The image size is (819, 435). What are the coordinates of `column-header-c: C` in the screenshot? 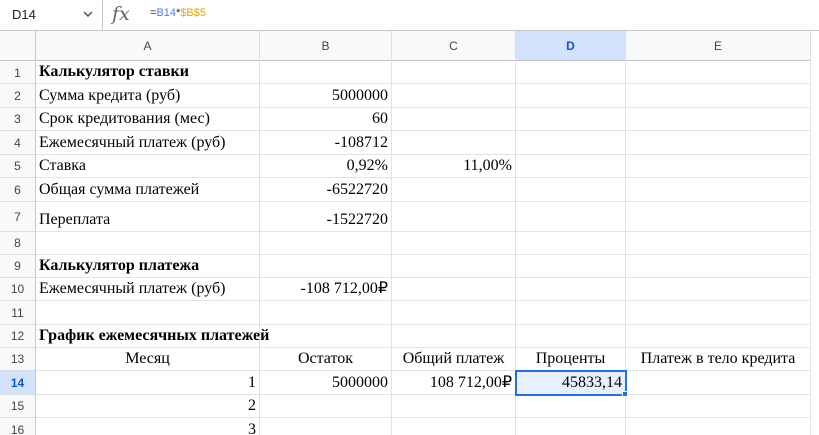 It's located at (454, 46).